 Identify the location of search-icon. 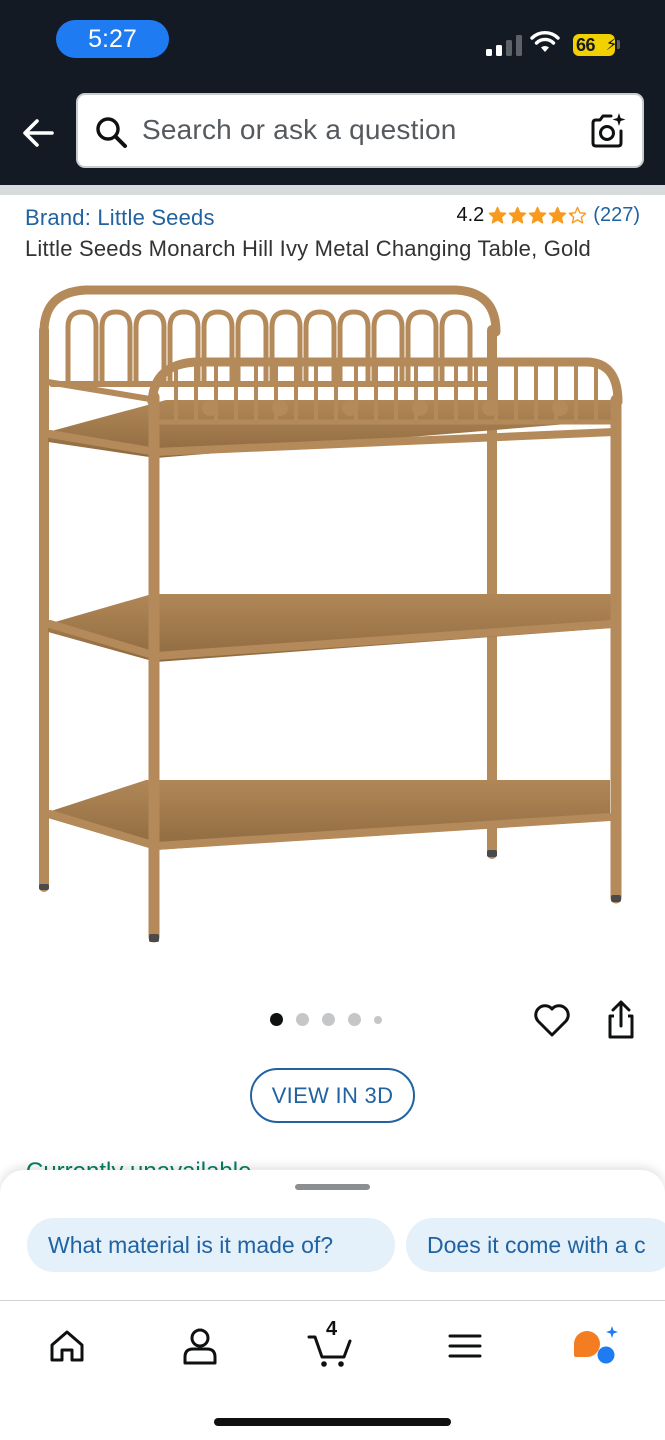
(111, 132).